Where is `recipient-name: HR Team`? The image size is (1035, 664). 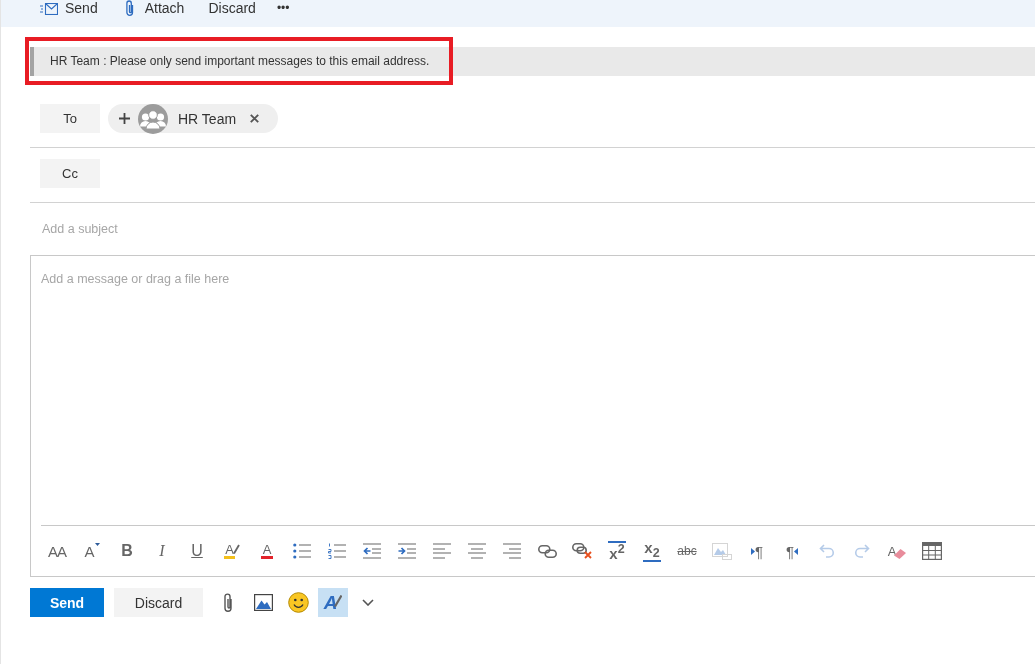 recipient-name: HR Team is located at coordinates (207, 118).